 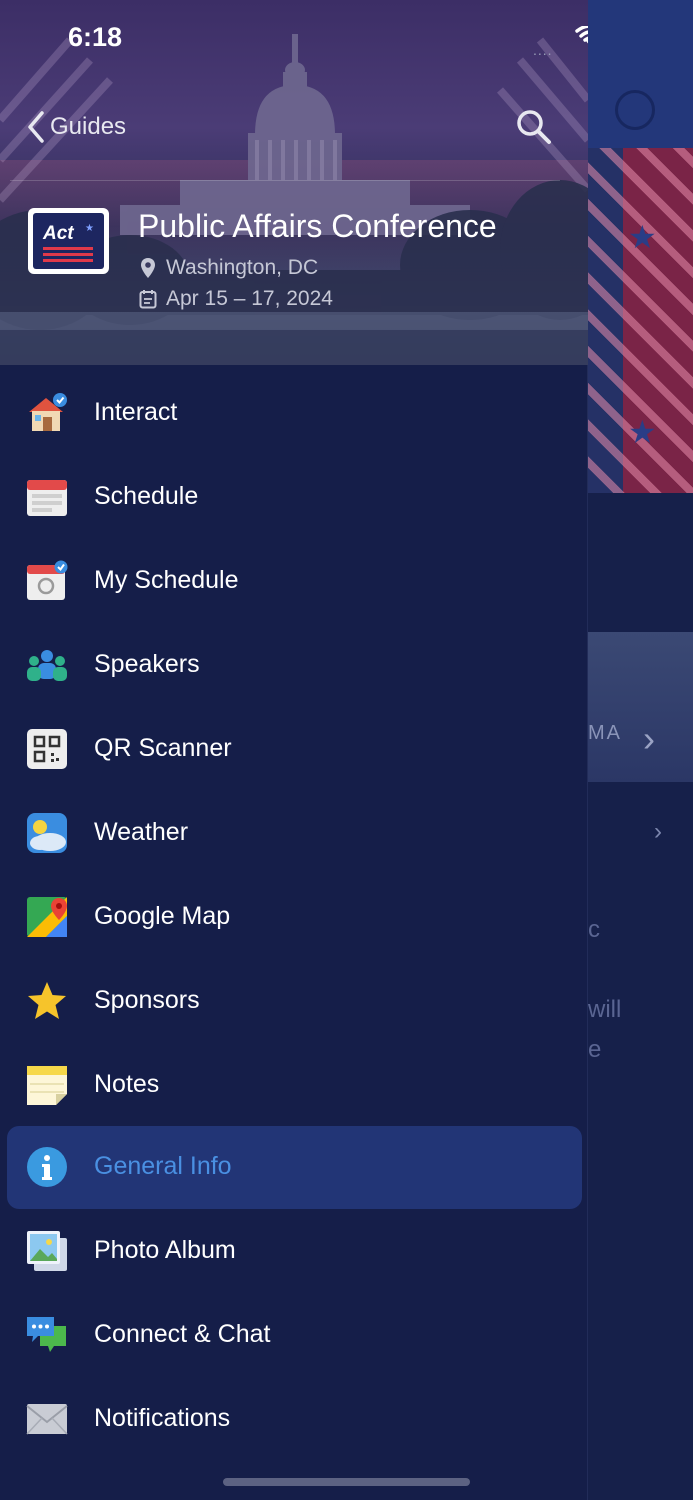 I want to click on chat-icon, so click(x=46, y=1334).